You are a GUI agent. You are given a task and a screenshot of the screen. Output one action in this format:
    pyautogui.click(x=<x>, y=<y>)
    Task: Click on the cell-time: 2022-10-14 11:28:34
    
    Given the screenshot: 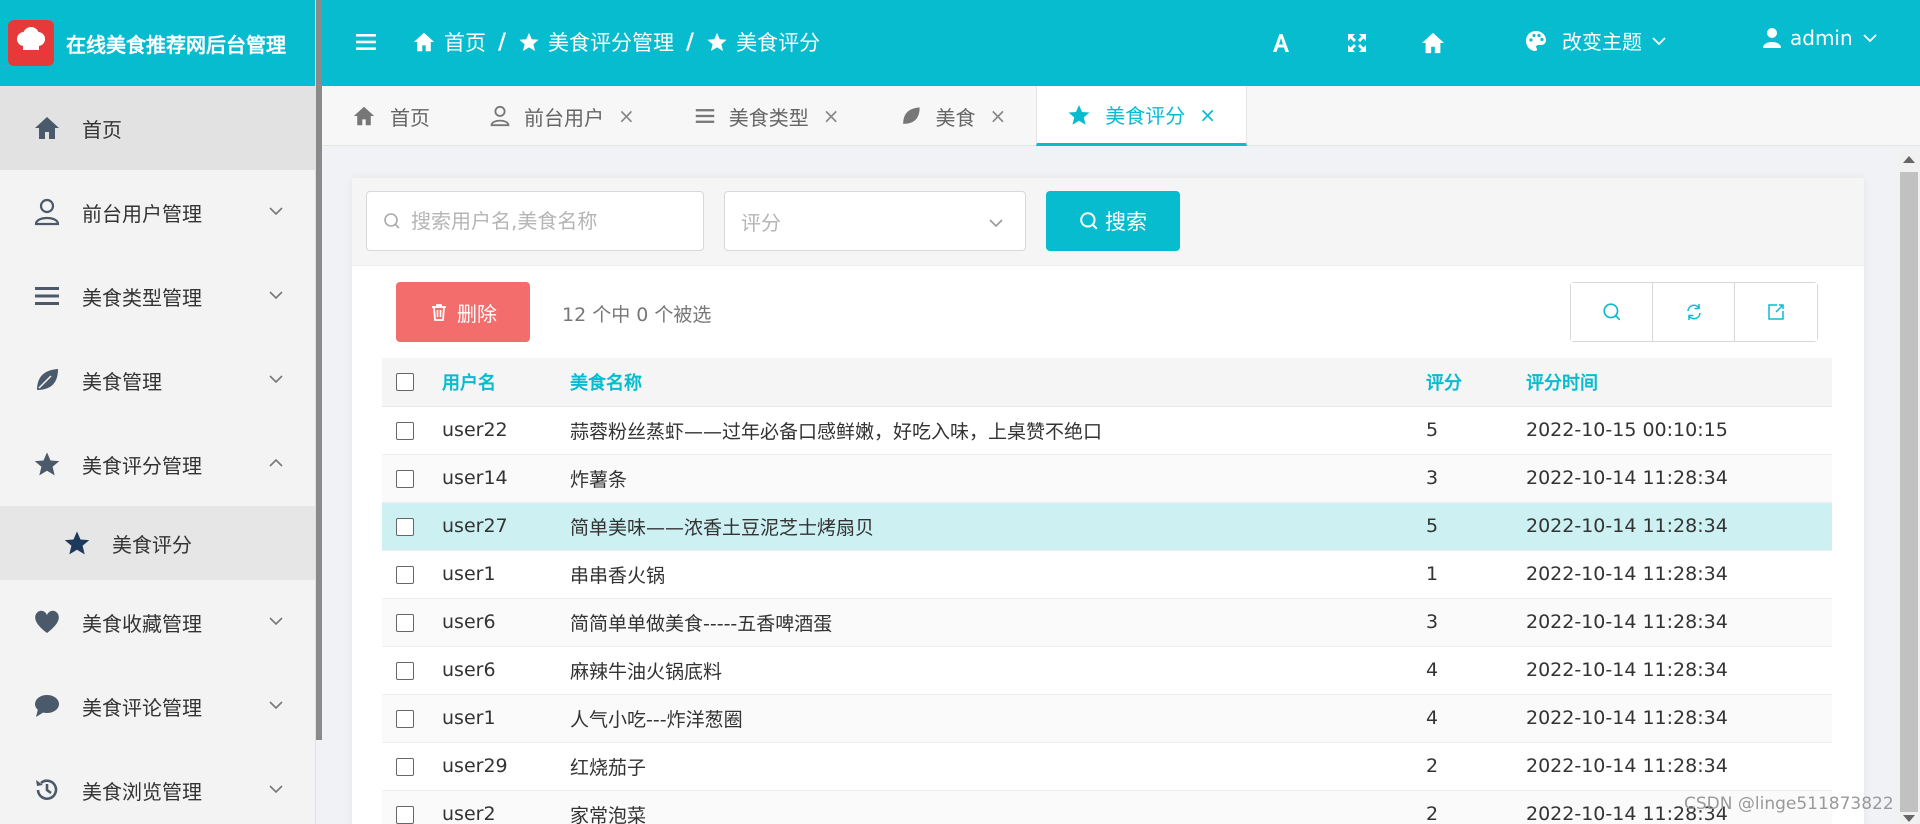 What is the action you would take?
    pyautogui.click(x=1679, y=670)
    